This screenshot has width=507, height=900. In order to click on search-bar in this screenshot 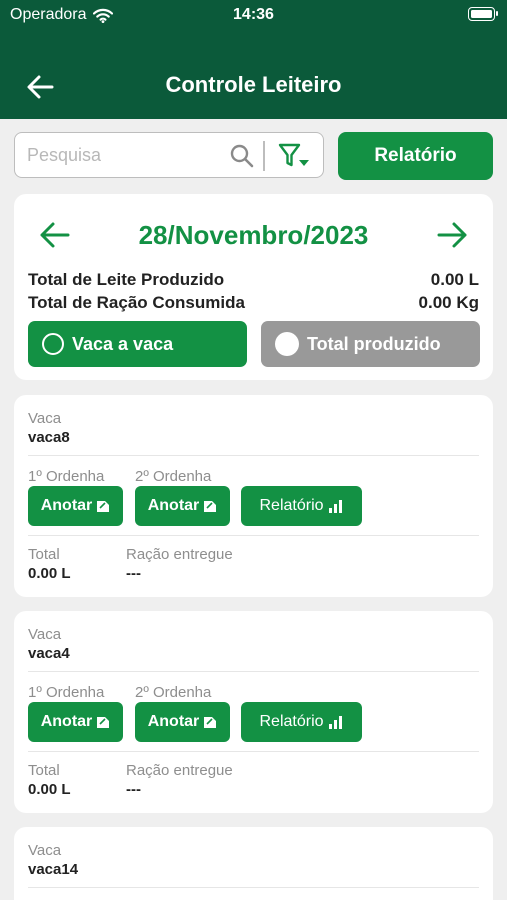, I will do `click(169, 155)`.